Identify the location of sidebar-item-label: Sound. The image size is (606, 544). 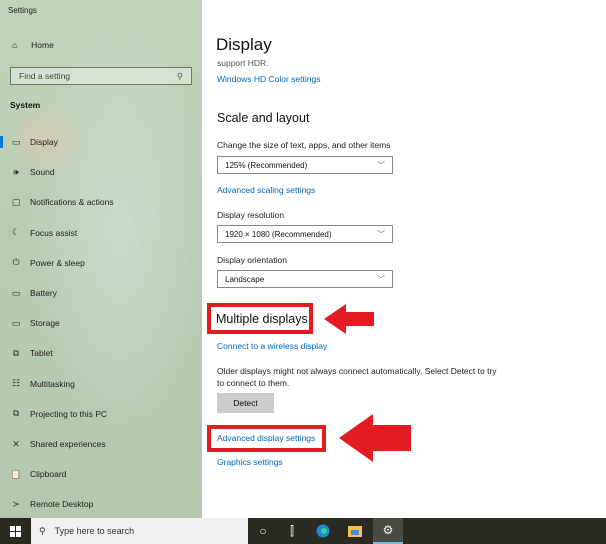
(42, 172).